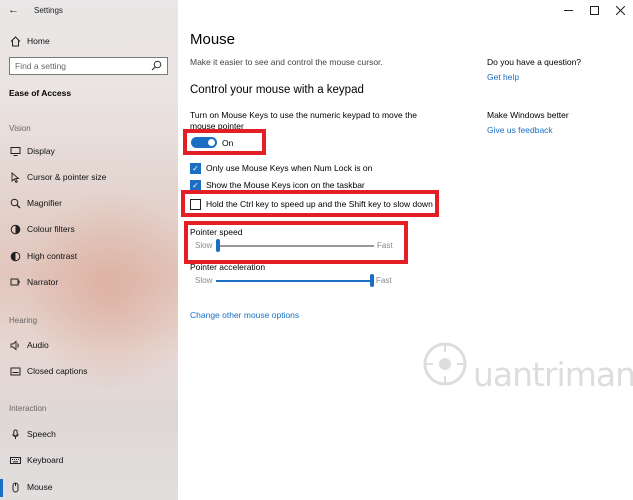  I want to click on window-controls, so click(594, 10).